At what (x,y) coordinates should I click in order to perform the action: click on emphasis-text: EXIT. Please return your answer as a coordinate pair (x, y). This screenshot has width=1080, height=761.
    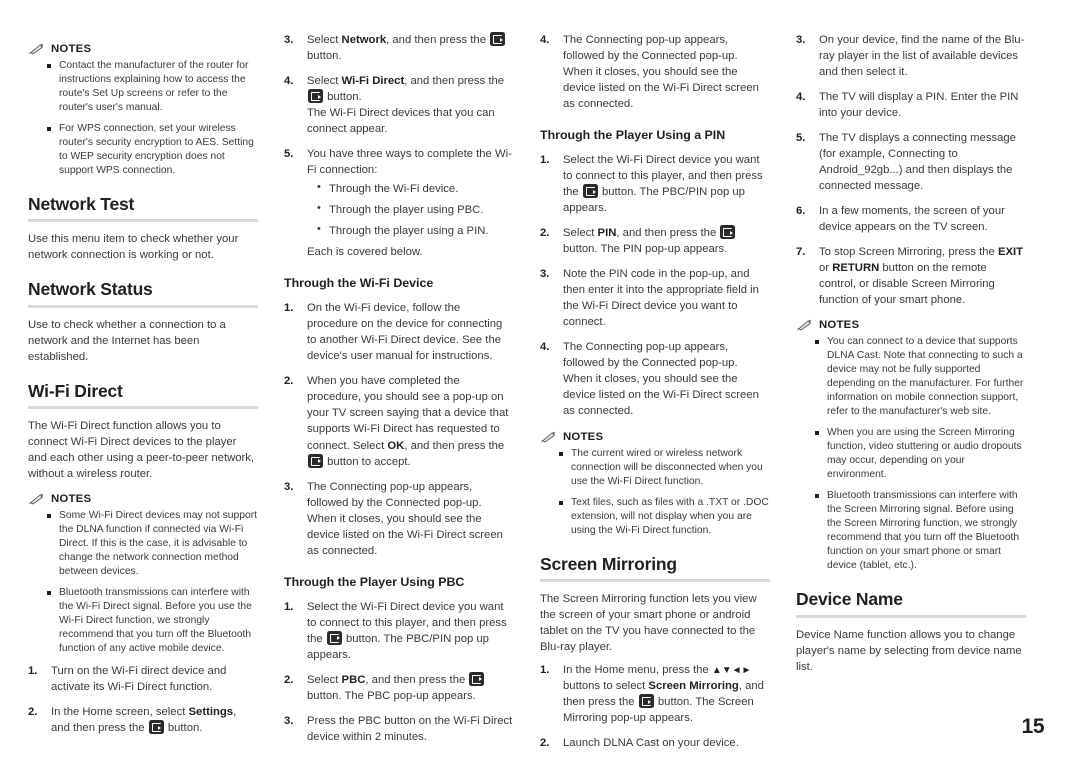
    Looking at the image, I should click on (1010, 252).